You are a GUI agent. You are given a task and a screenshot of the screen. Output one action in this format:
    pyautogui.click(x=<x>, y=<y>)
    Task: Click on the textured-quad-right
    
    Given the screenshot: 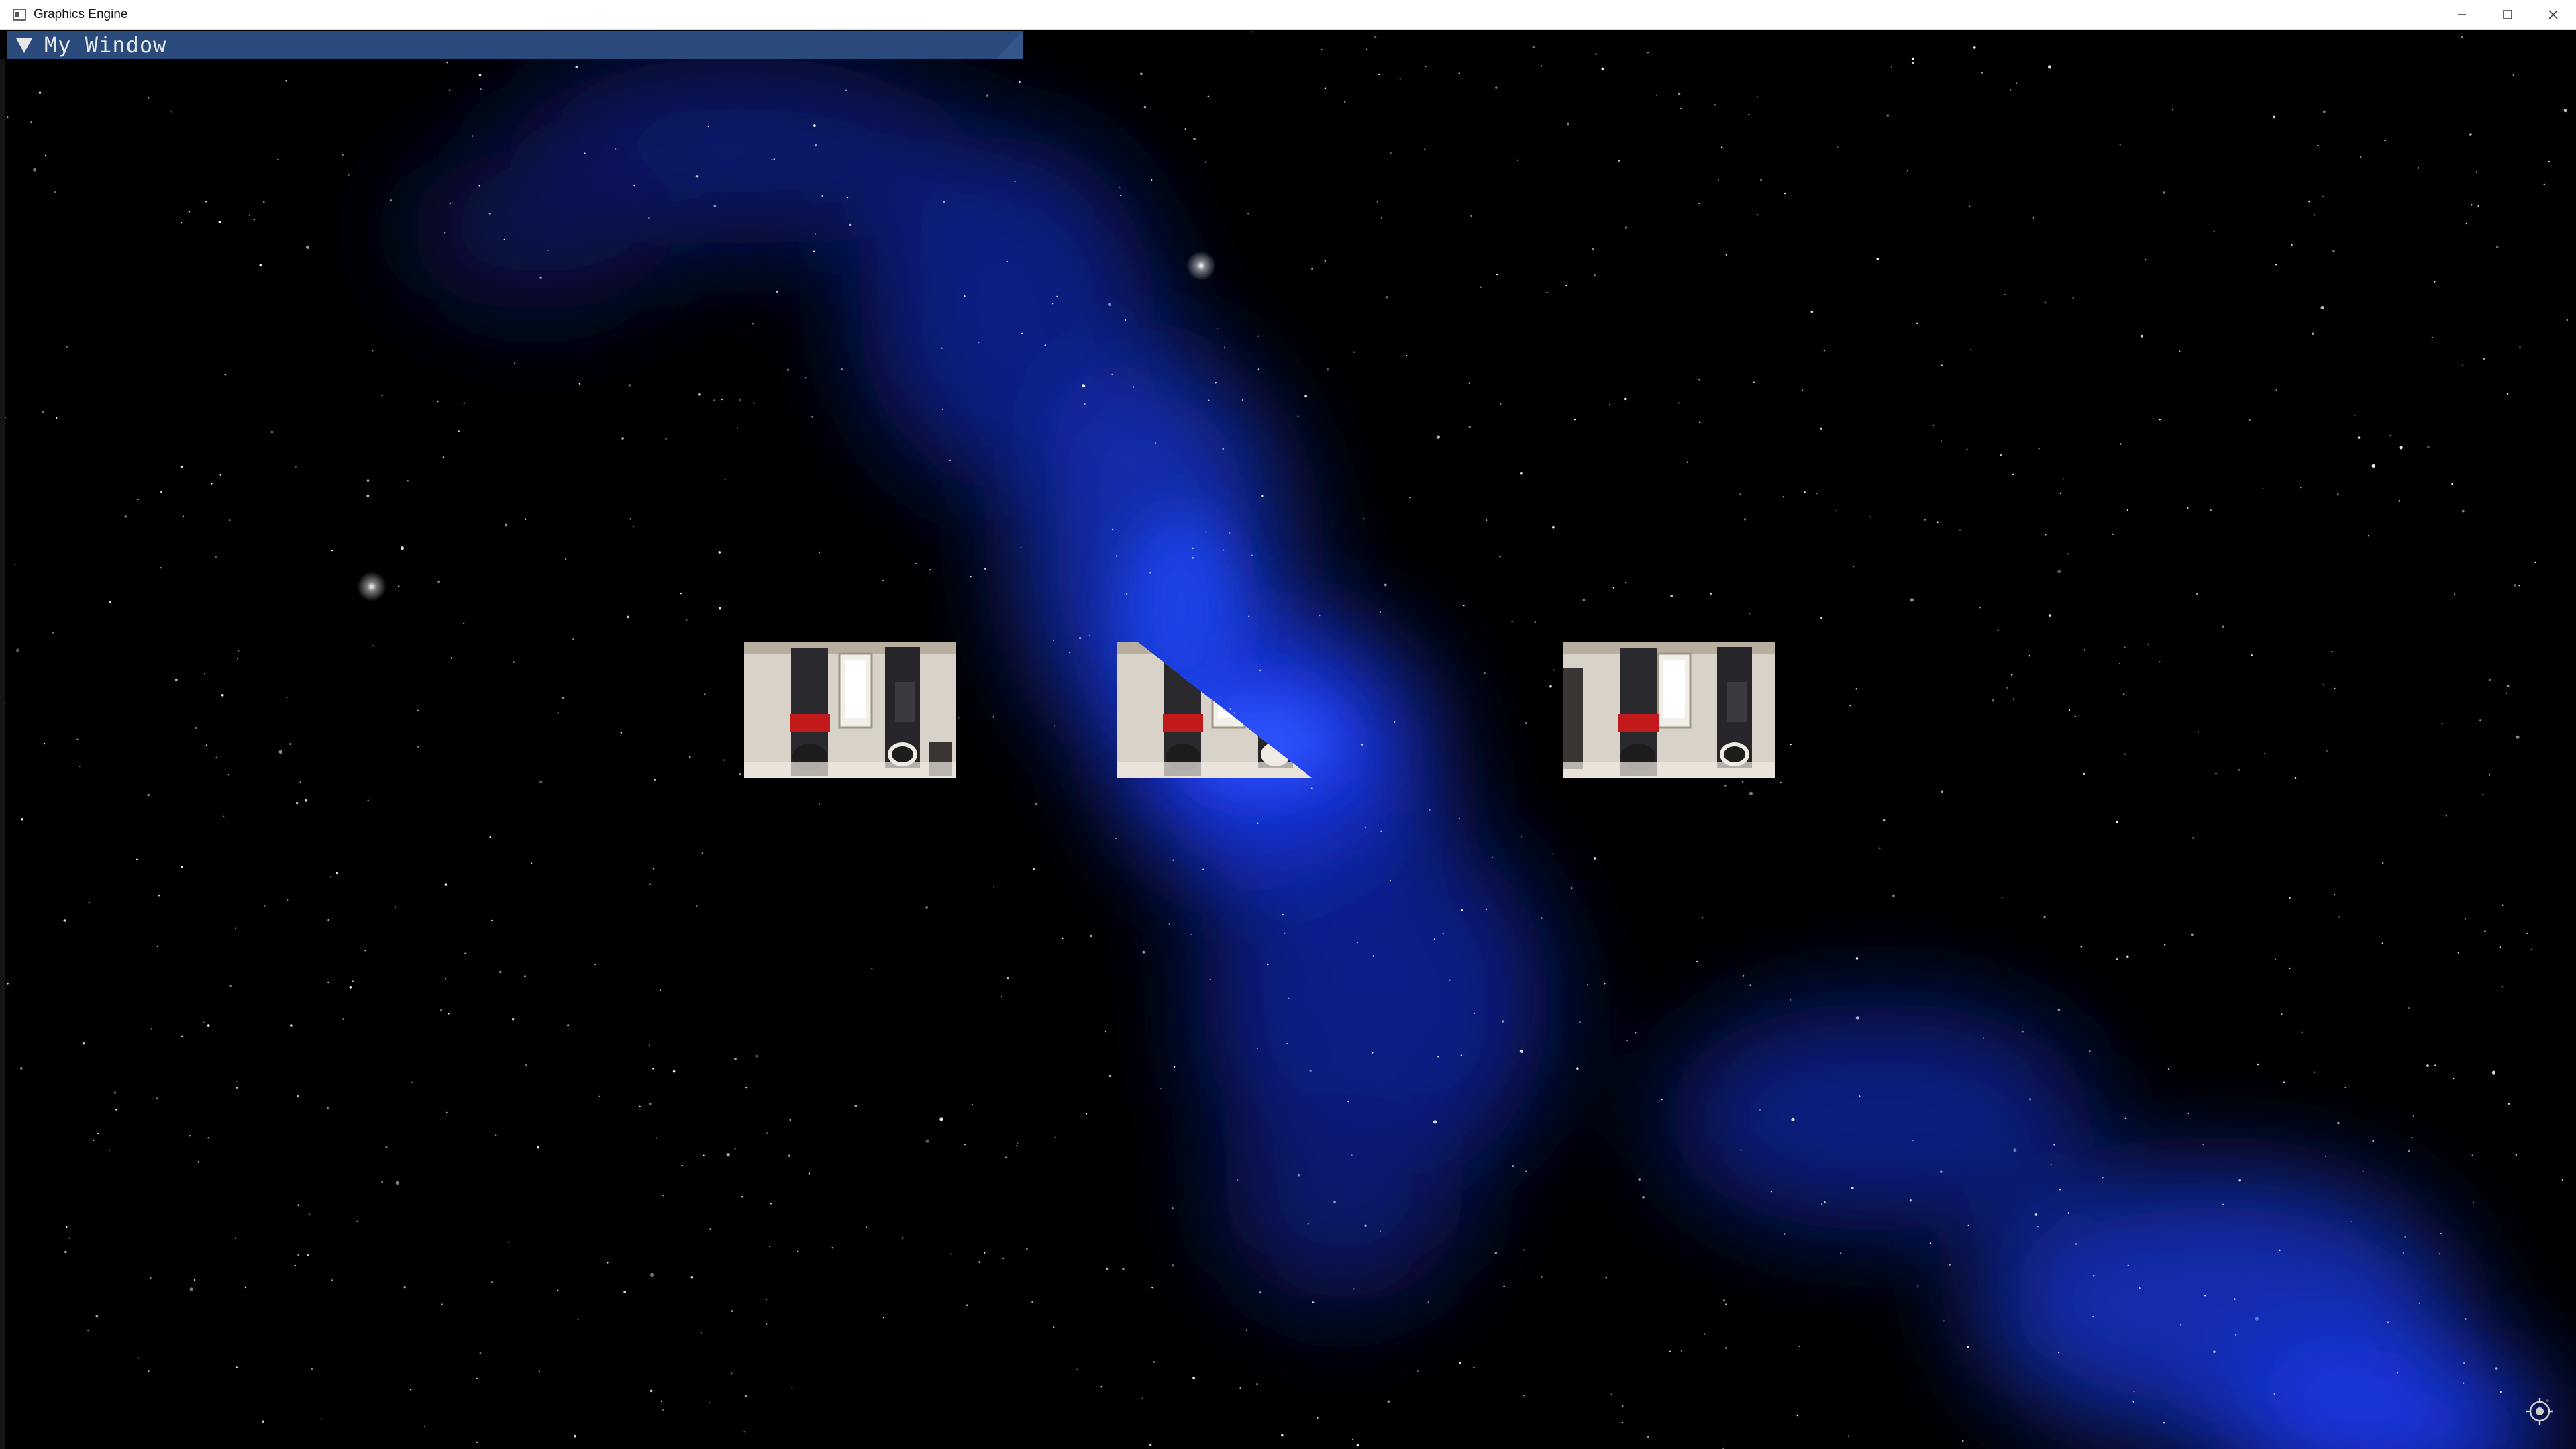 What is the action you would take?
    pyautogui.click(x=1669, y=710)
    